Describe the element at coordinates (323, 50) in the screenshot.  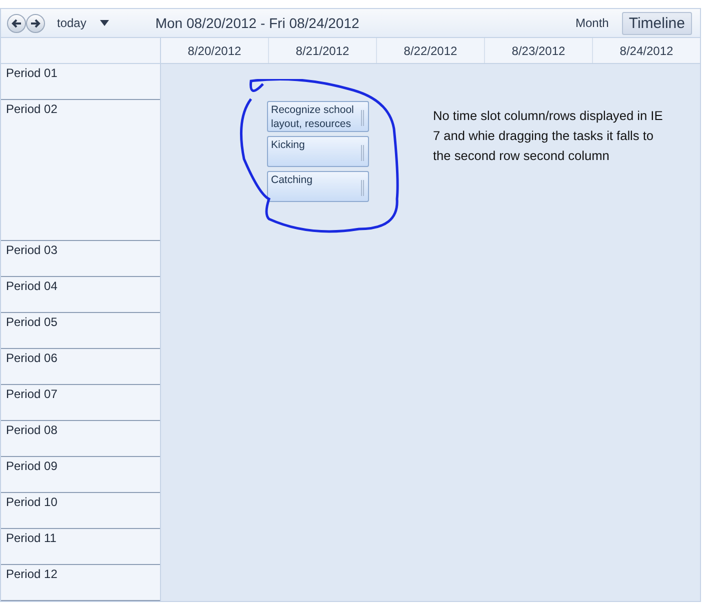
I see `column-header: 8/21/2012` at that location.